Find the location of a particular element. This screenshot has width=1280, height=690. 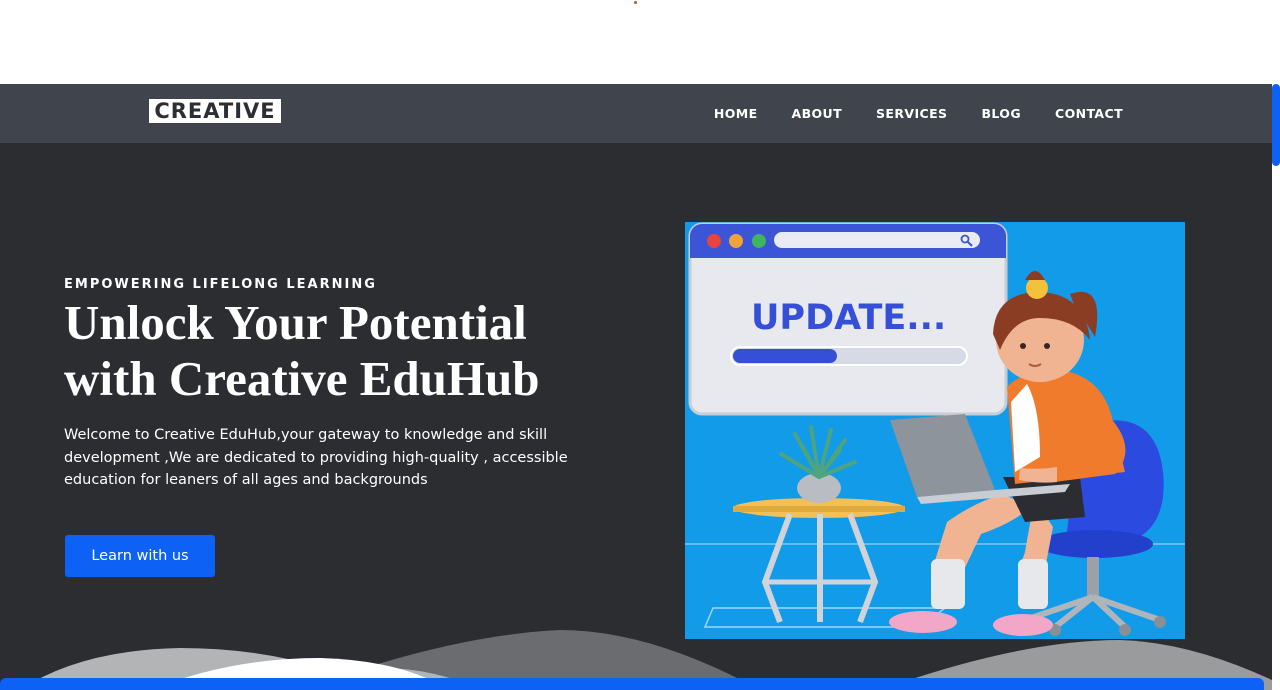

hero-eyebrow: EMPOWERING LIFELONG LEARNING is located at coordinates (220, 284).